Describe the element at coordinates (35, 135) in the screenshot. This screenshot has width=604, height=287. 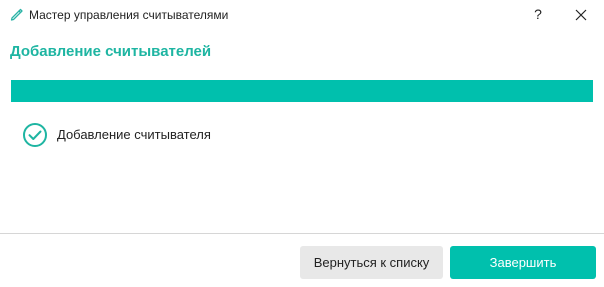
I see `check-circle-icon` at that location.